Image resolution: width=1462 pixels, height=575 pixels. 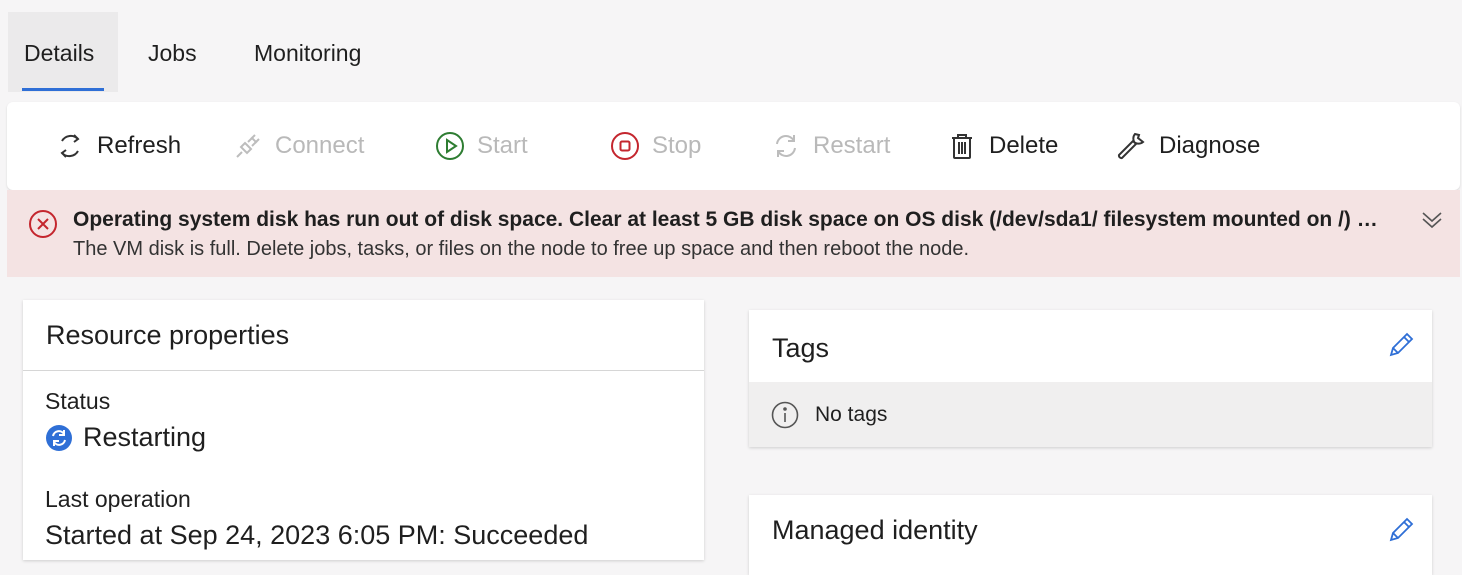 I want to click on chevron-down-double-icon, so click(x=1432, y=220).